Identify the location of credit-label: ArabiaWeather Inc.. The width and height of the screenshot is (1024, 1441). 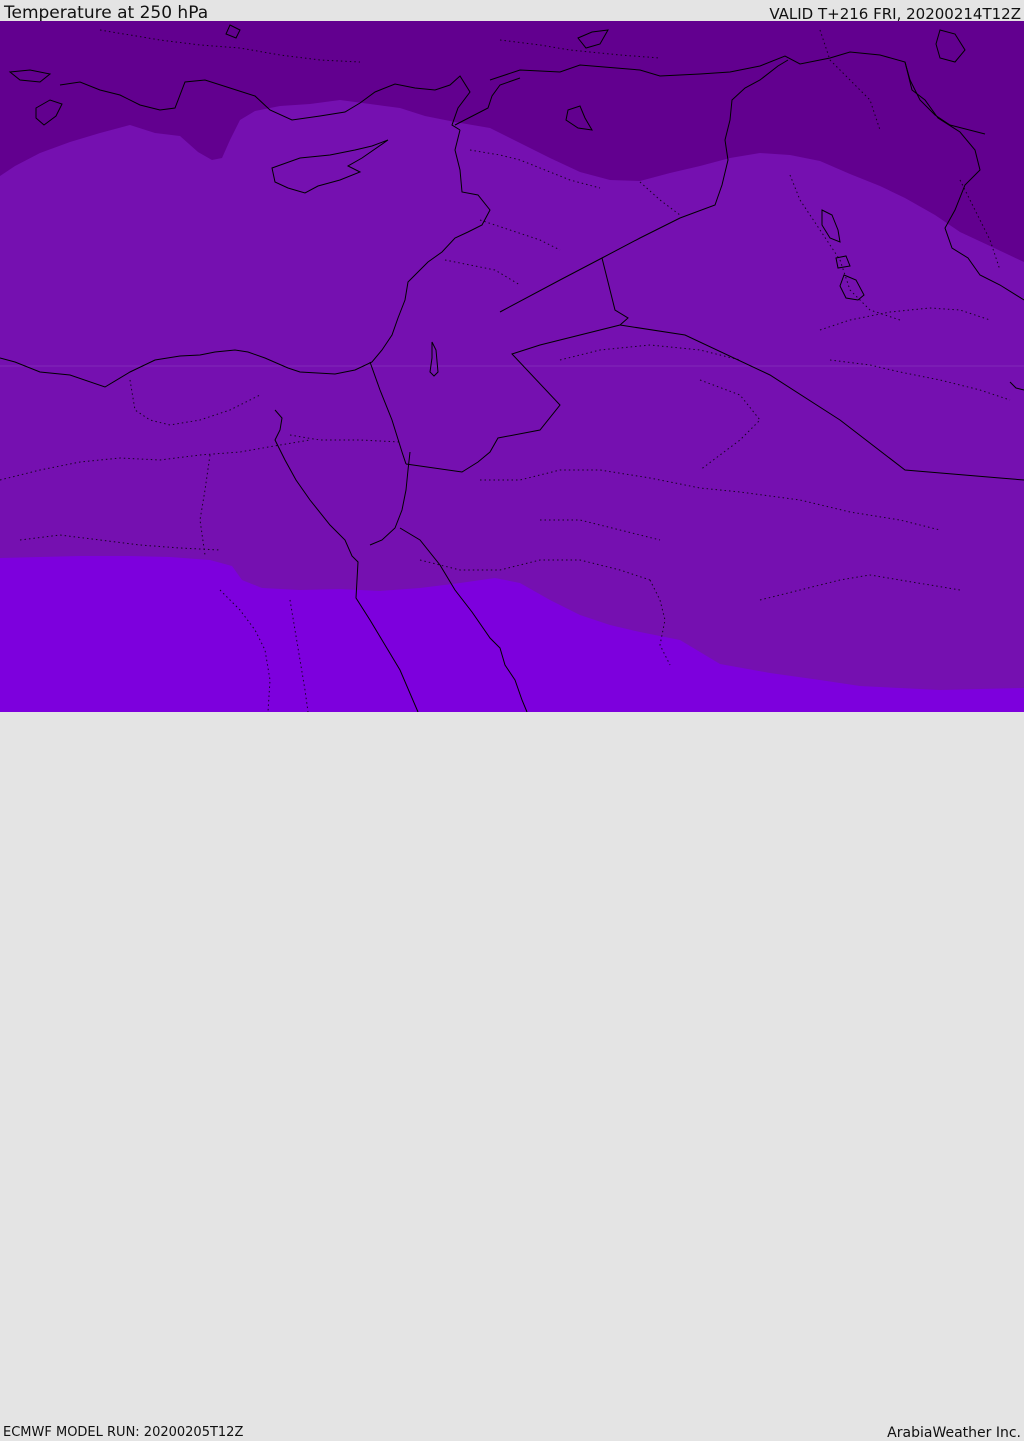
(954, 1433).